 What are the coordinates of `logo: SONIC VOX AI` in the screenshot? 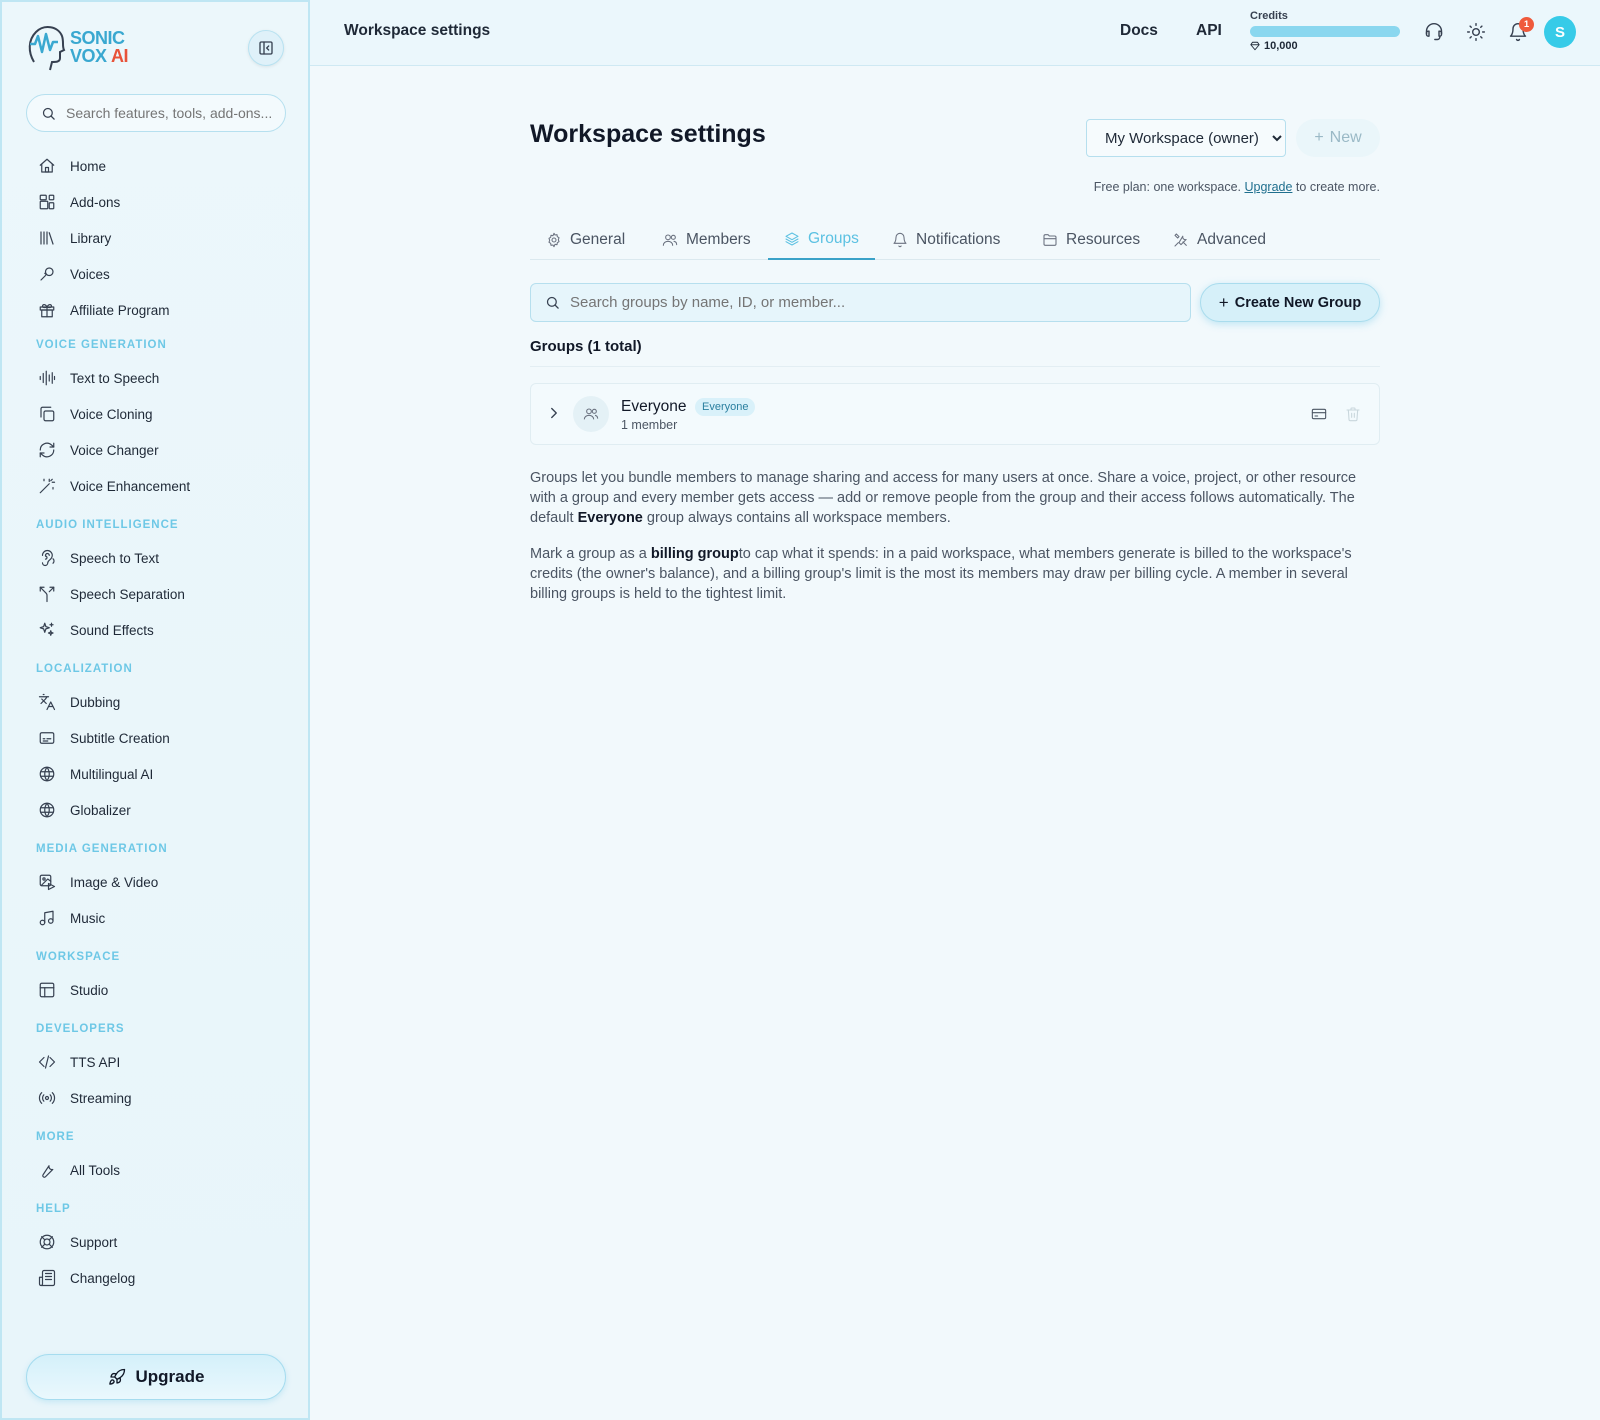 It's located at (77, 47).